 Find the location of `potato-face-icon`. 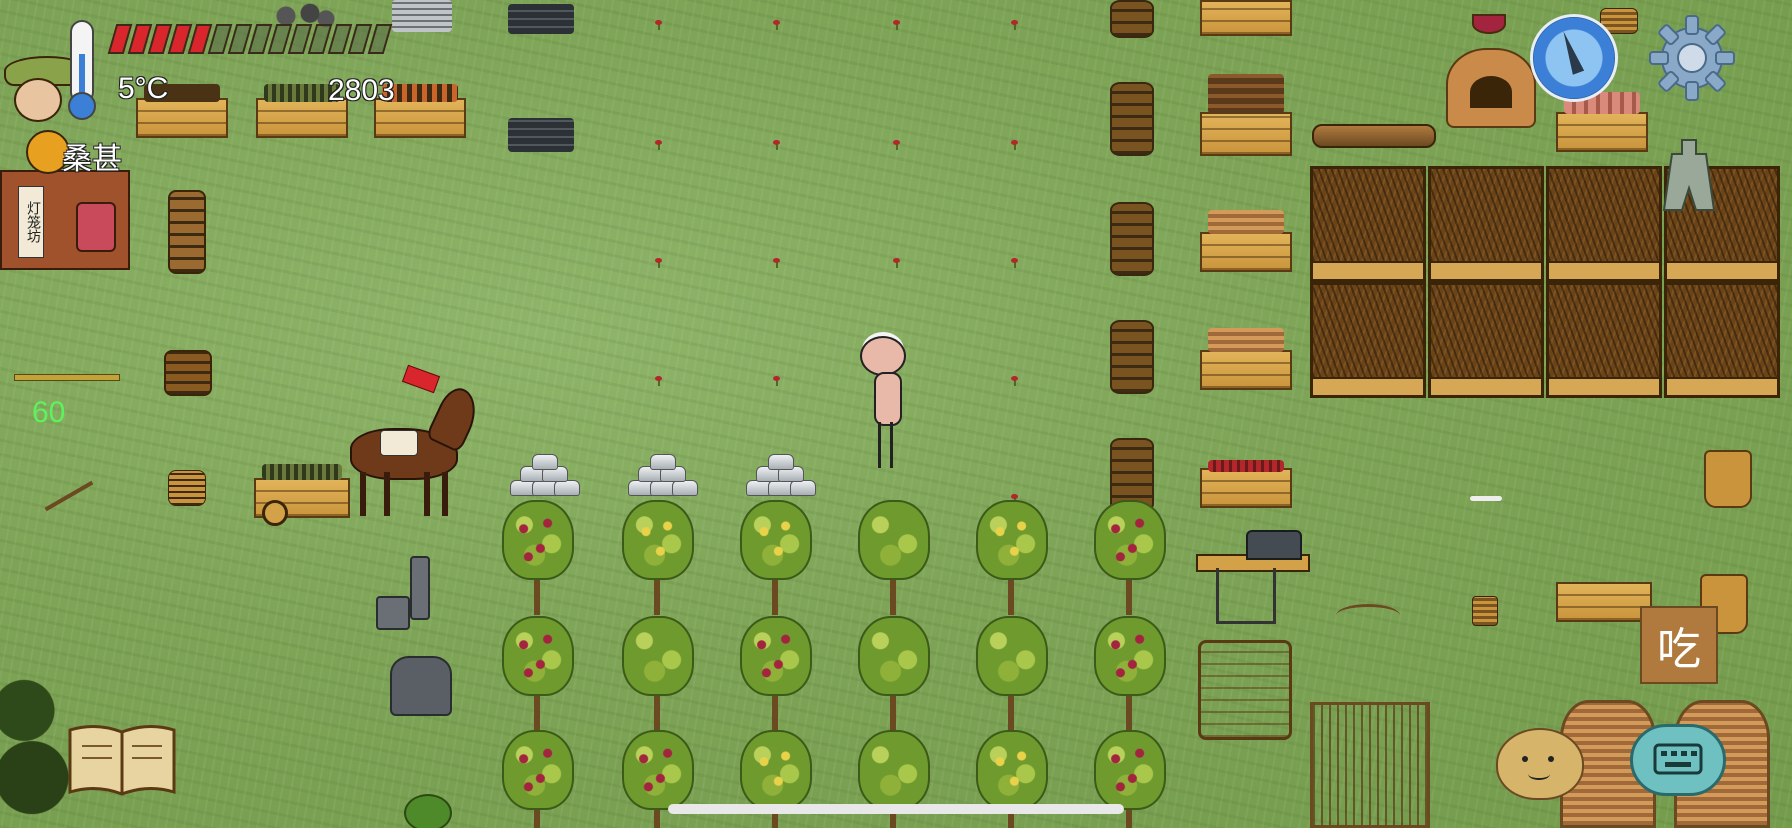

potato-face-icon is located at coordinates (1540, 764).